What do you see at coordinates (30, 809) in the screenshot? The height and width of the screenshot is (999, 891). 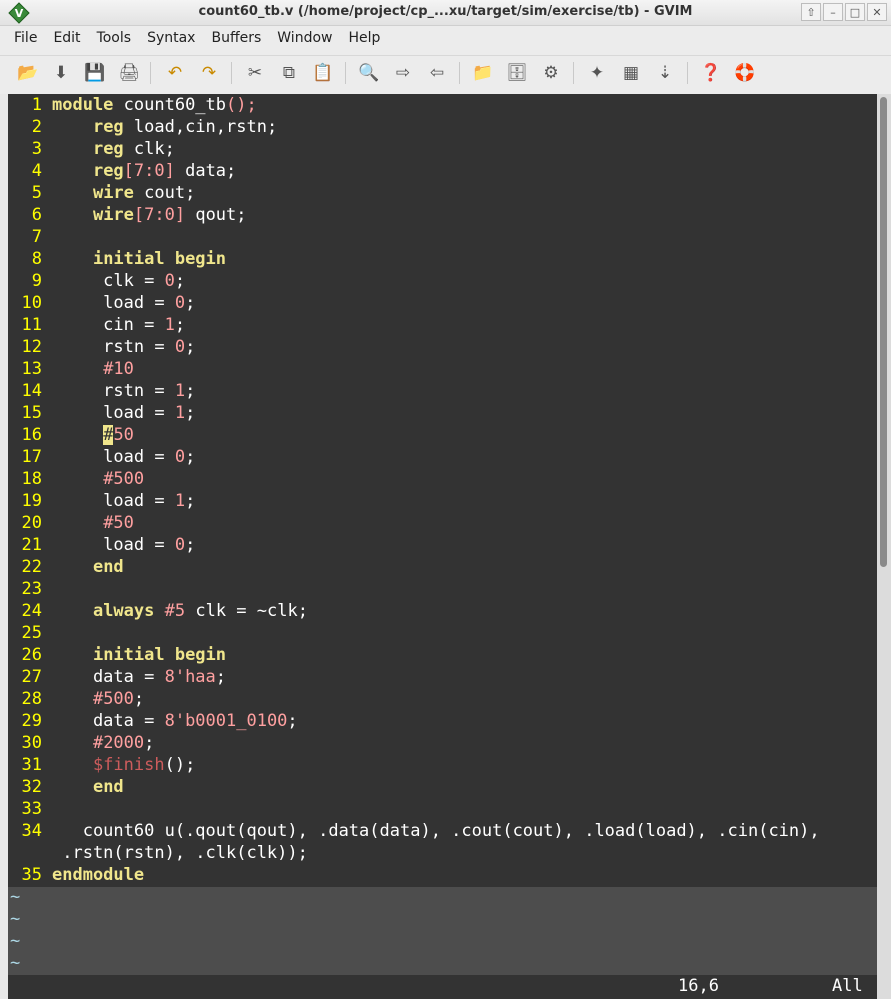 I see `code-line: 33` at bounding box center [30, 809].